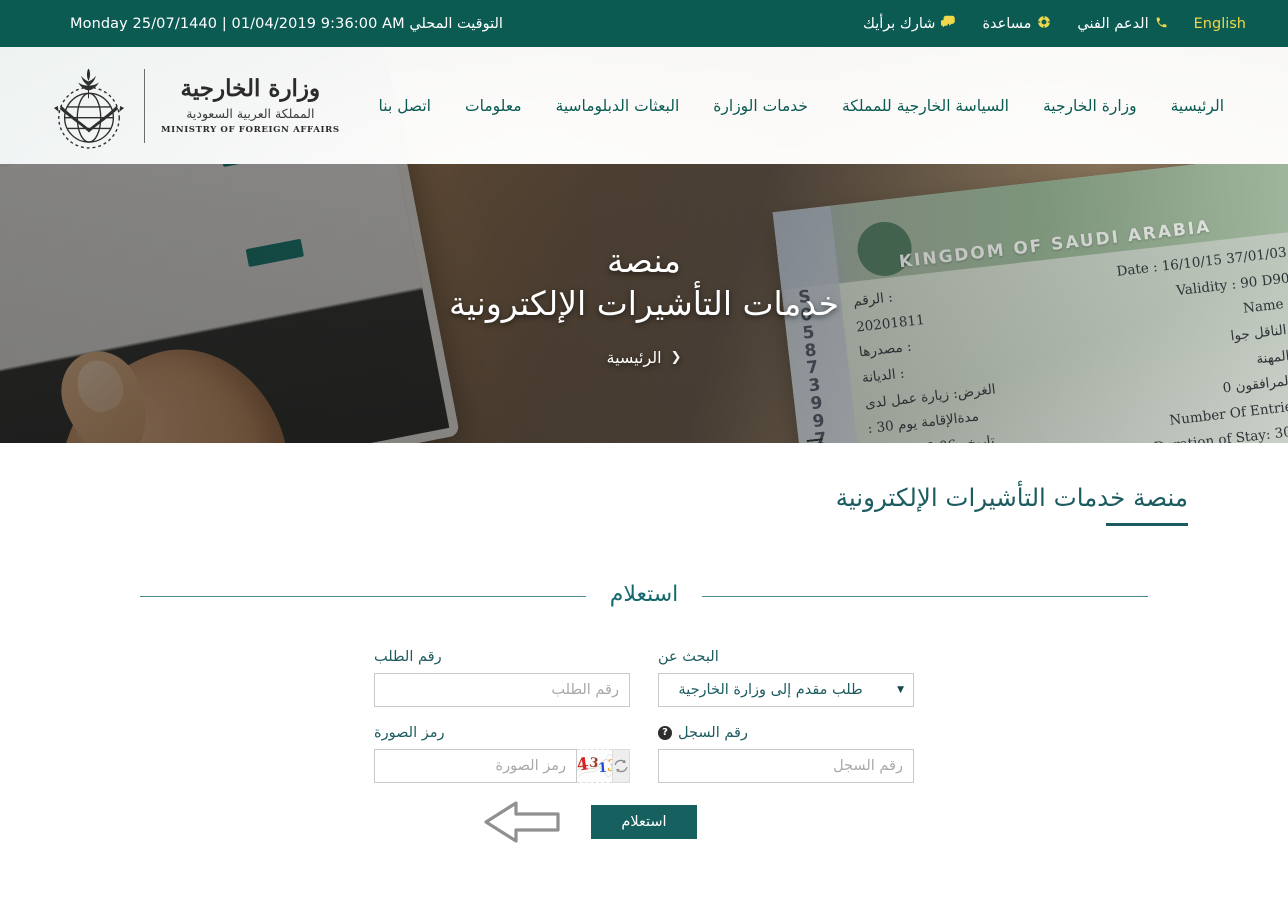 The image size is (1288, 898). I want to click on request-number-input, so click(502, 690).